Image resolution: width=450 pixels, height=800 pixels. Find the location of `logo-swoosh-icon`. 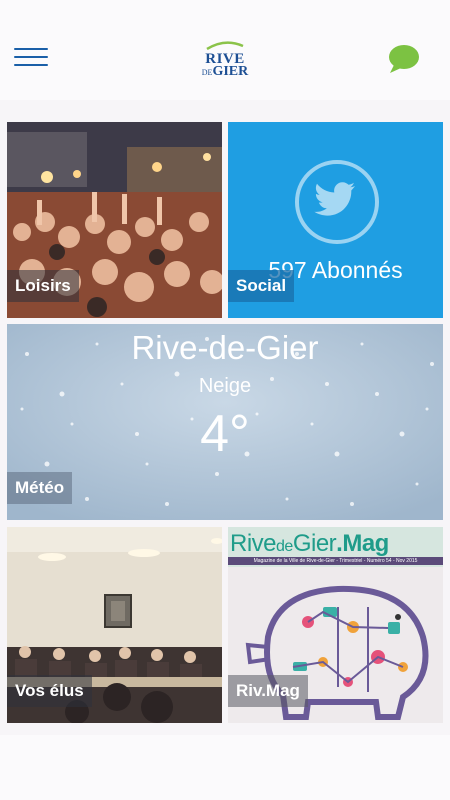

logo-swoosh-icon is located at coordinates (225, 45).